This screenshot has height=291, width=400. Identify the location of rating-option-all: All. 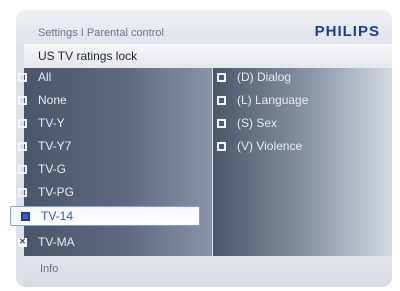
(96, 77).